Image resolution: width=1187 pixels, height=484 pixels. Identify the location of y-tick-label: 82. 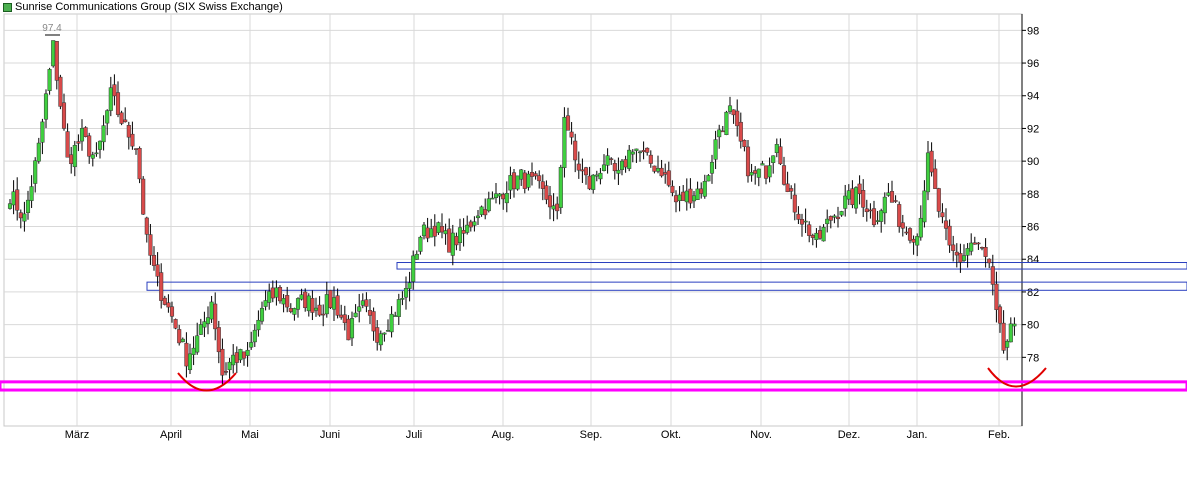
(1033, 293).